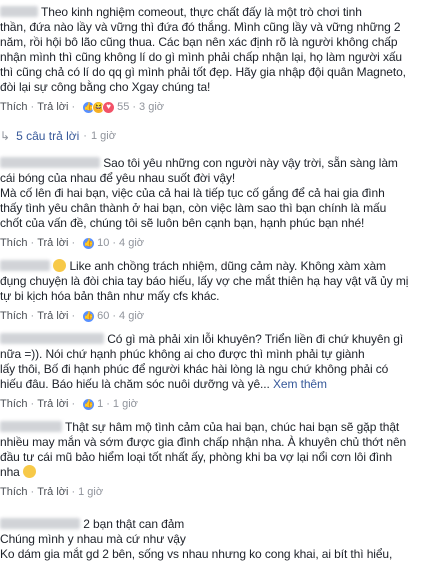 The height and width of the screenshot is (563, 448). I want to click on smile-emoji-icon, so click(29, 471).